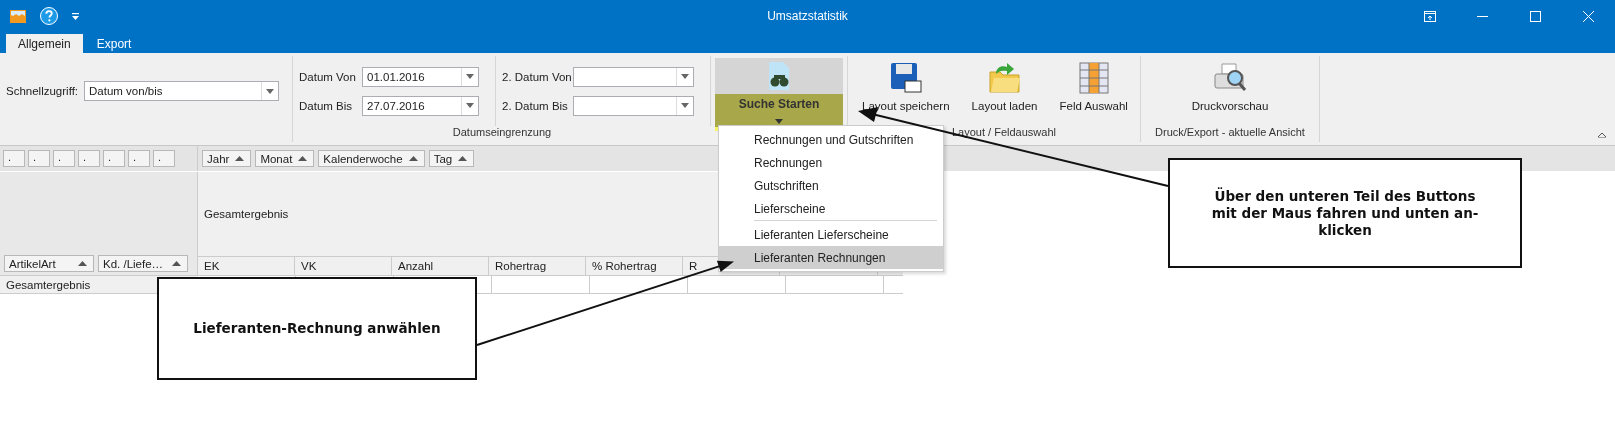 The width and height of the screenshot is (1615, 433). I want to click on field-label: 2. Datum Von, so click(536, 76).